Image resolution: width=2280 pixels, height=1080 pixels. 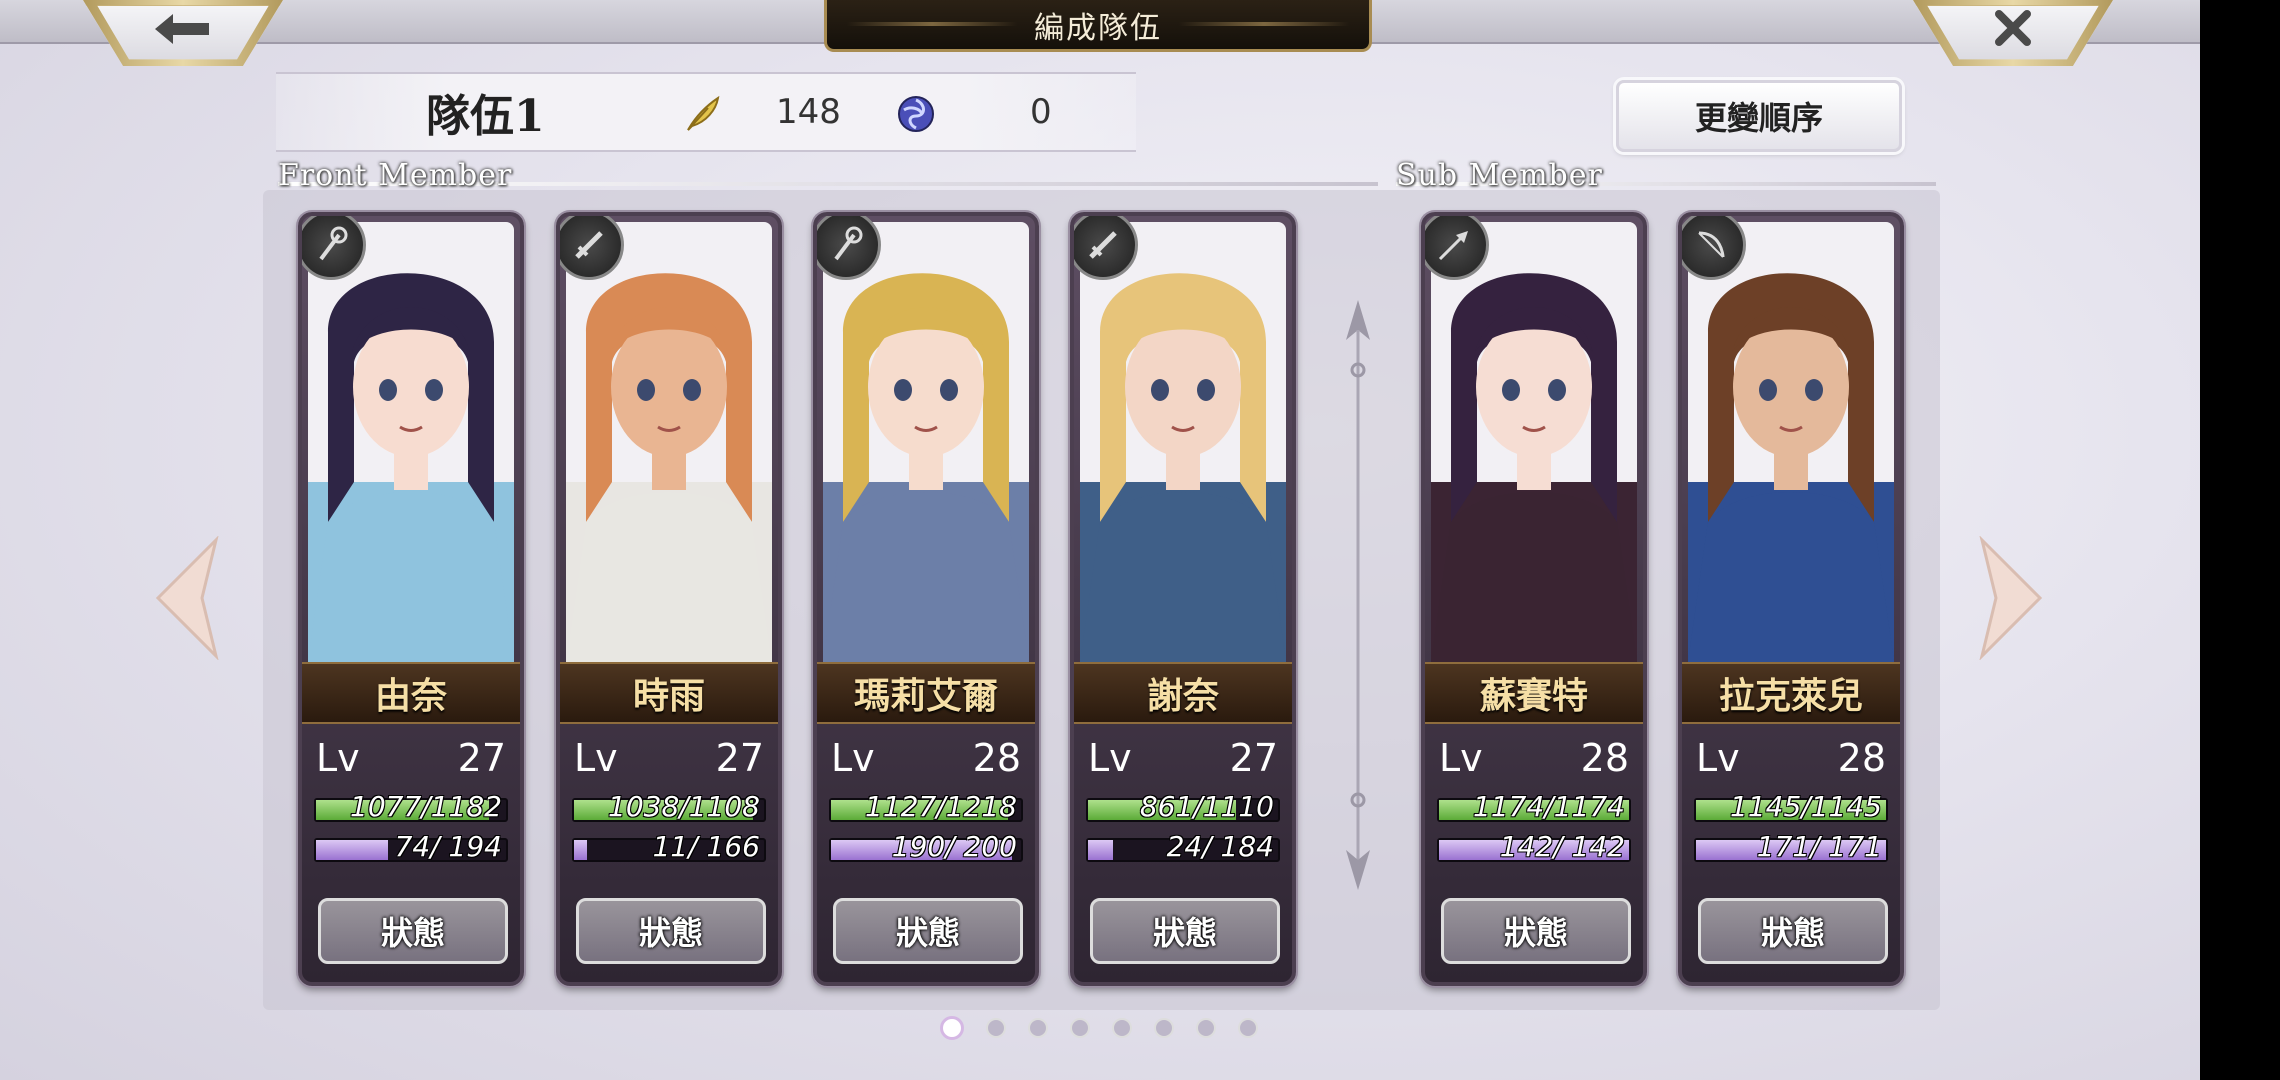 I want to click on hp-text: 1174/1174, so click(x=1549, y=806).